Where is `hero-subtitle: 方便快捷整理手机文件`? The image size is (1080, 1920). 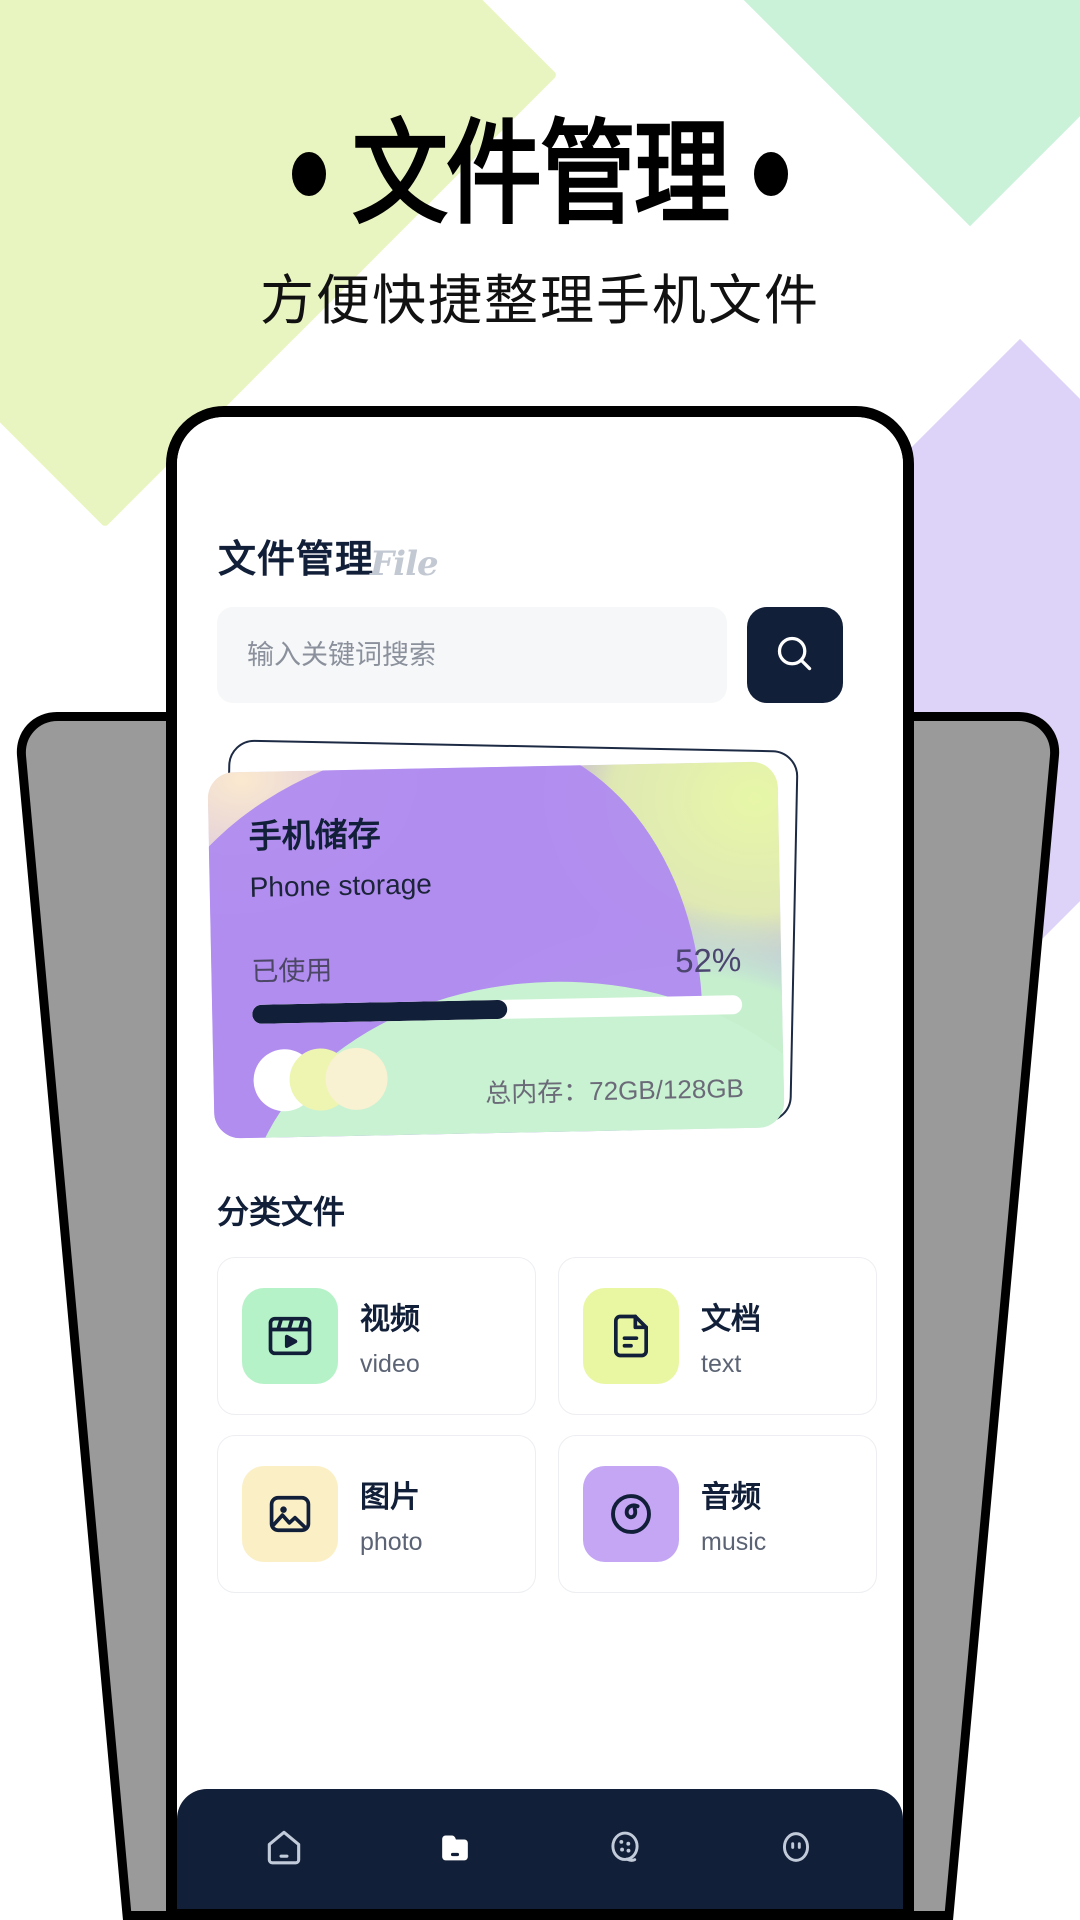 hero-subtitle: 方便快捷整理手机文件 is located at coordinates (540, 301).